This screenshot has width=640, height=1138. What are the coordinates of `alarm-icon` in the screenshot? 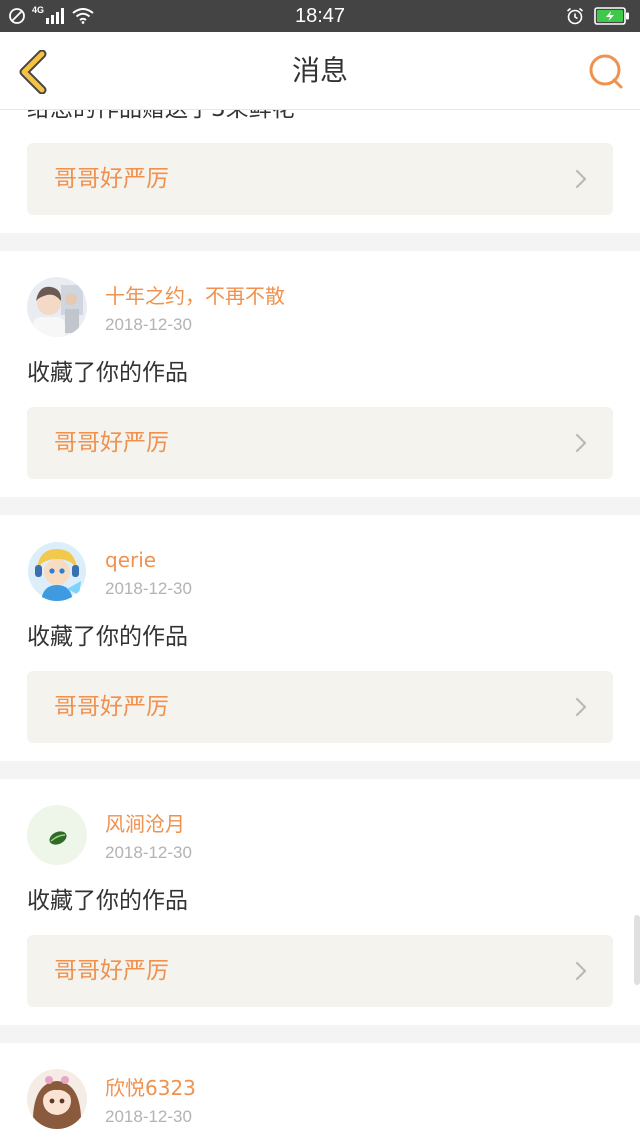 It's located at (575, 16).